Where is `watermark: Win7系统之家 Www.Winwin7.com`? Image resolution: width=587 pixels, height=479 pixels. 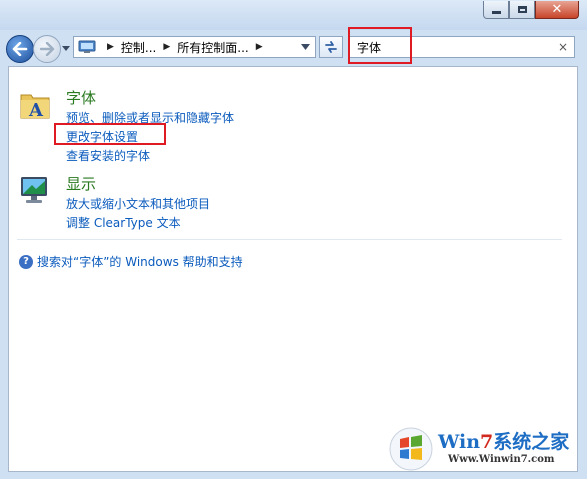
watermark: Win7系统之家 Www.Winwin7.com is located at coordinates (485, 449).